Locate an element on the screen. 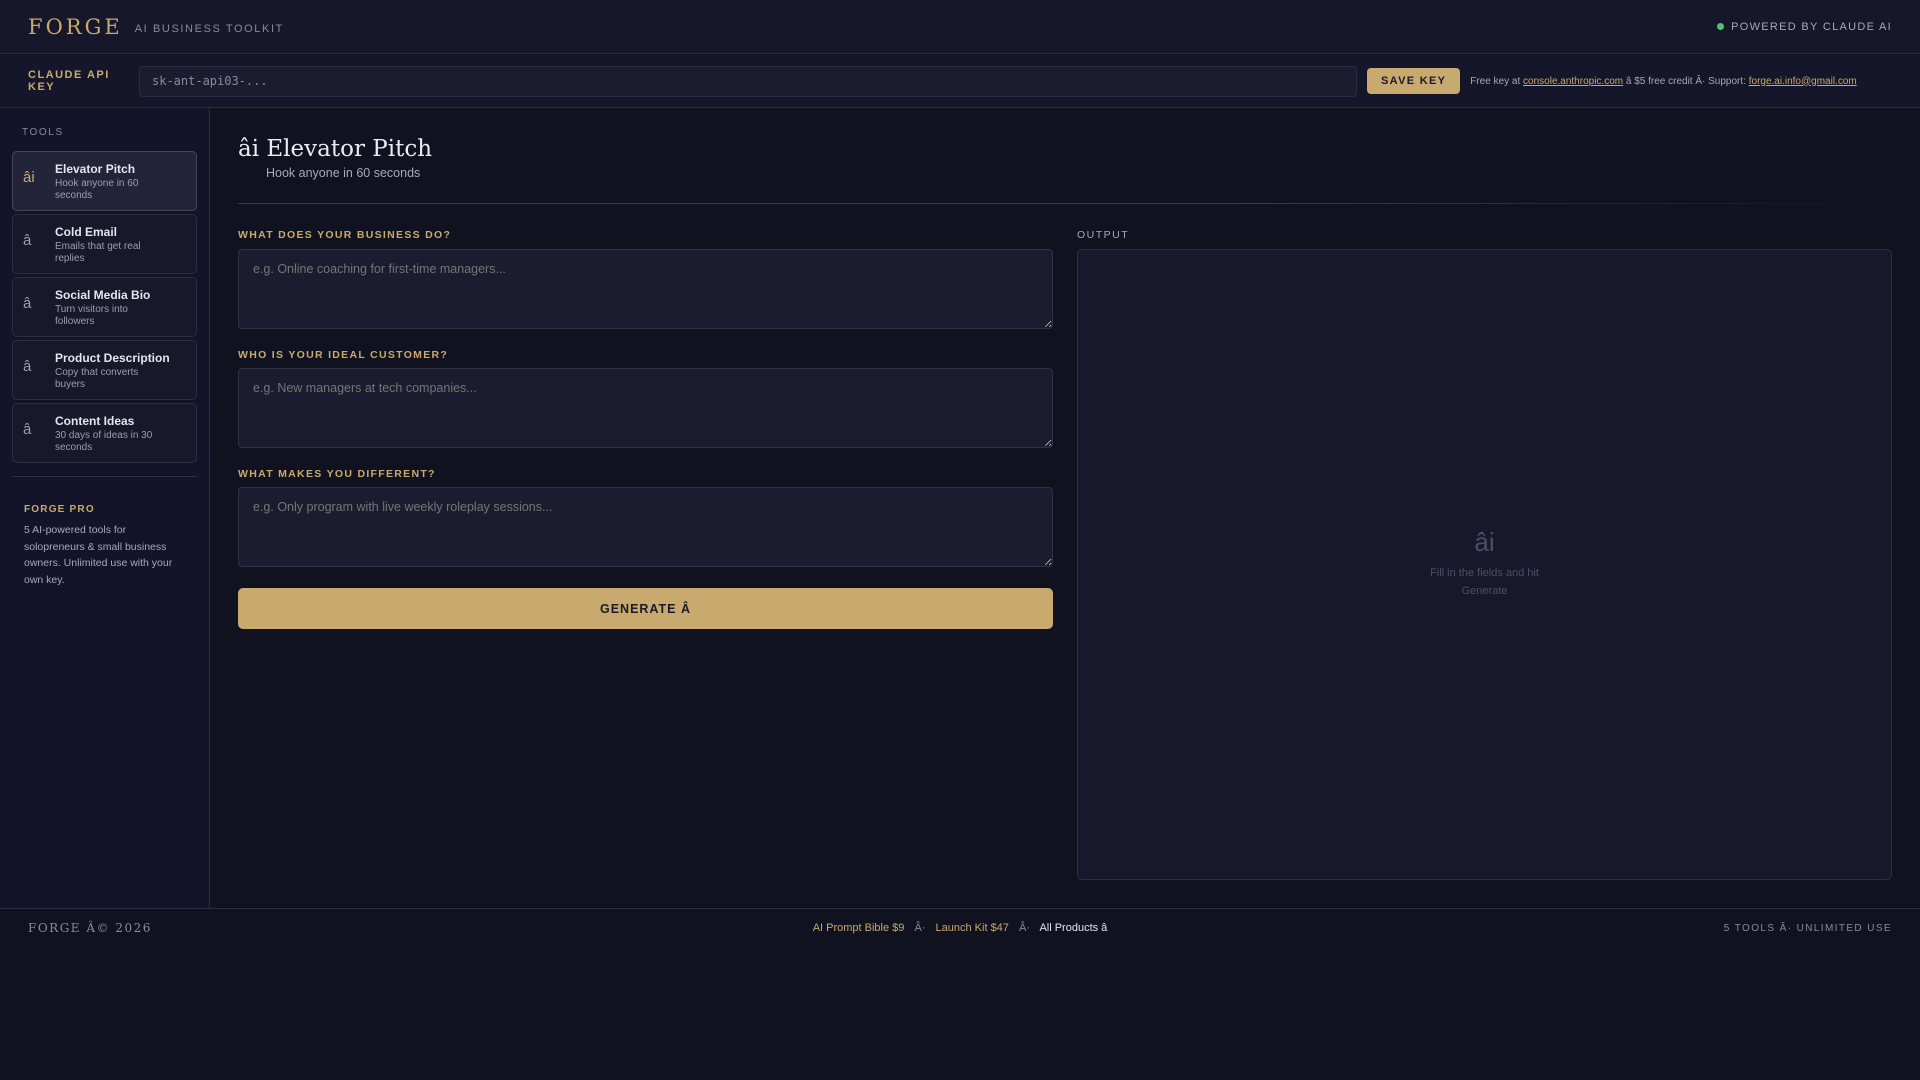 This screenshot has height=1080, width=1920. sidebar-title: TOOLS is located at coordinates (43, 132).